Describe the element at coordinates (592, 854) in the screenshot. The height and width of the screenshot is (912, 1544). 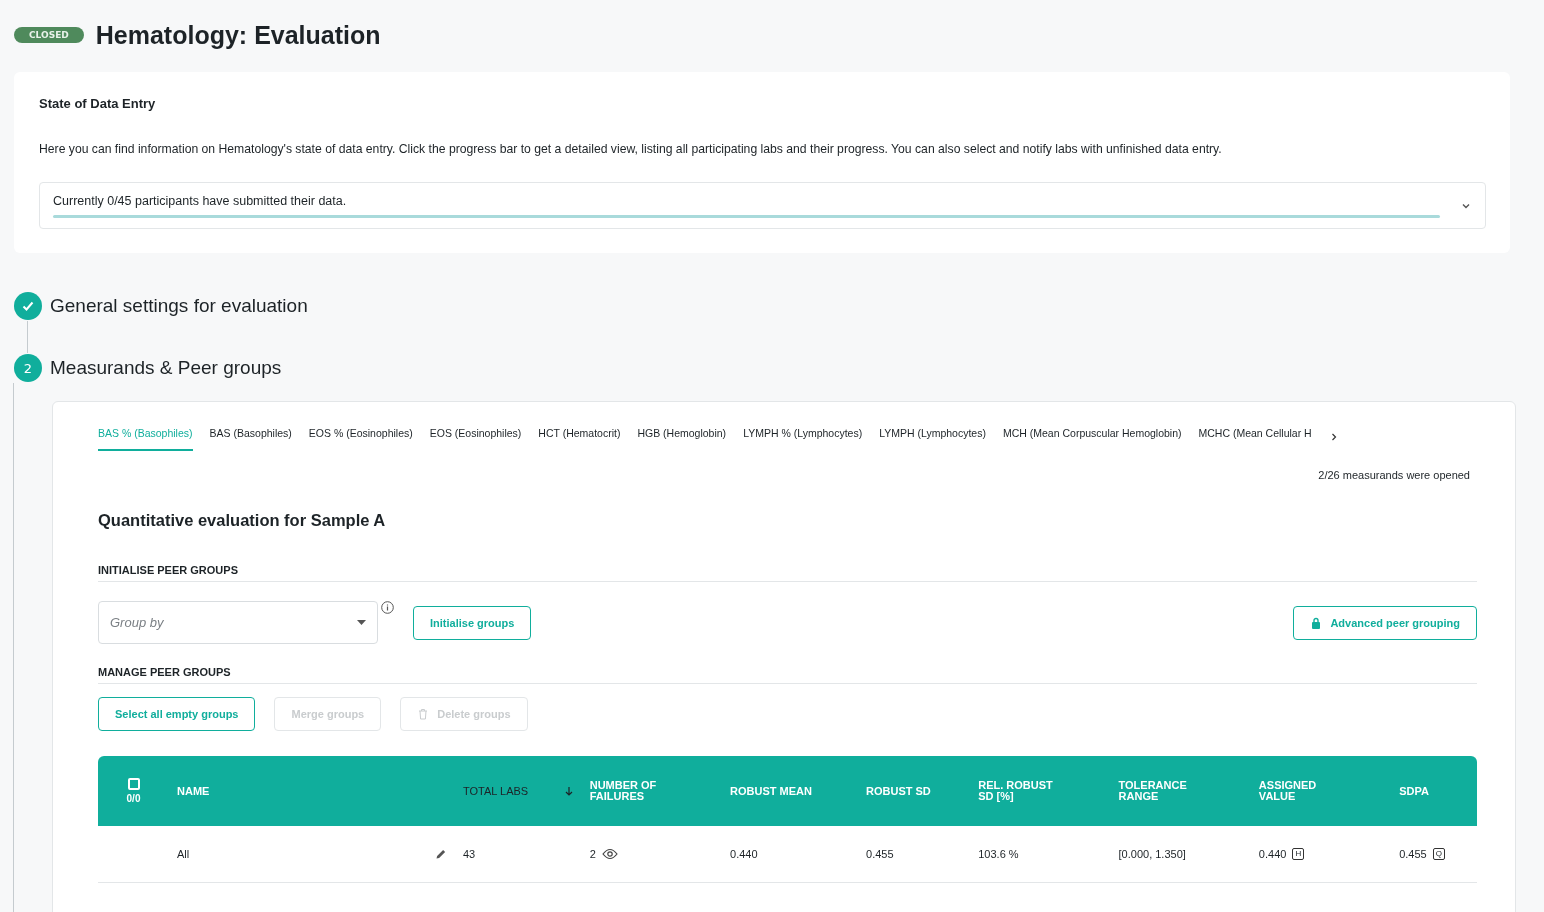
I see `table-cell: 2` at that location.